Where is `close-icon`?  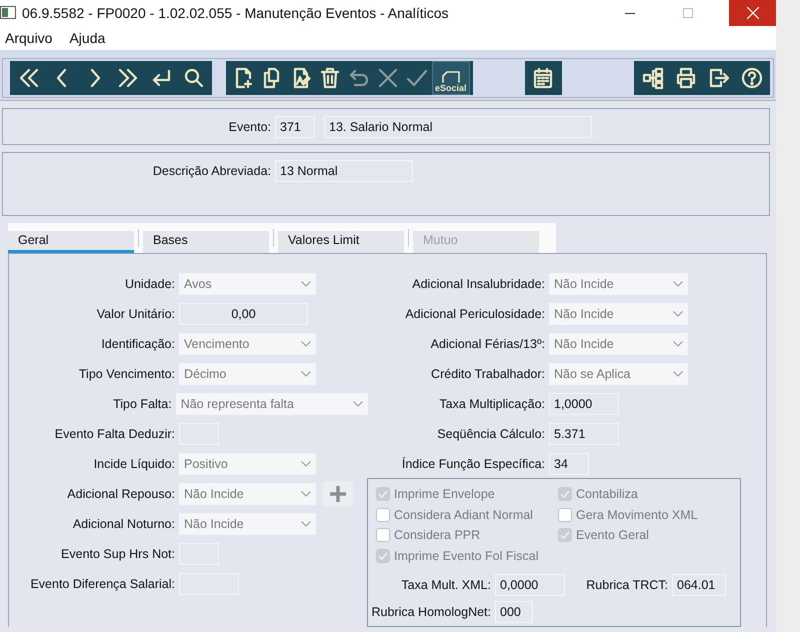
close-icon is located at coordinates (752, 13).